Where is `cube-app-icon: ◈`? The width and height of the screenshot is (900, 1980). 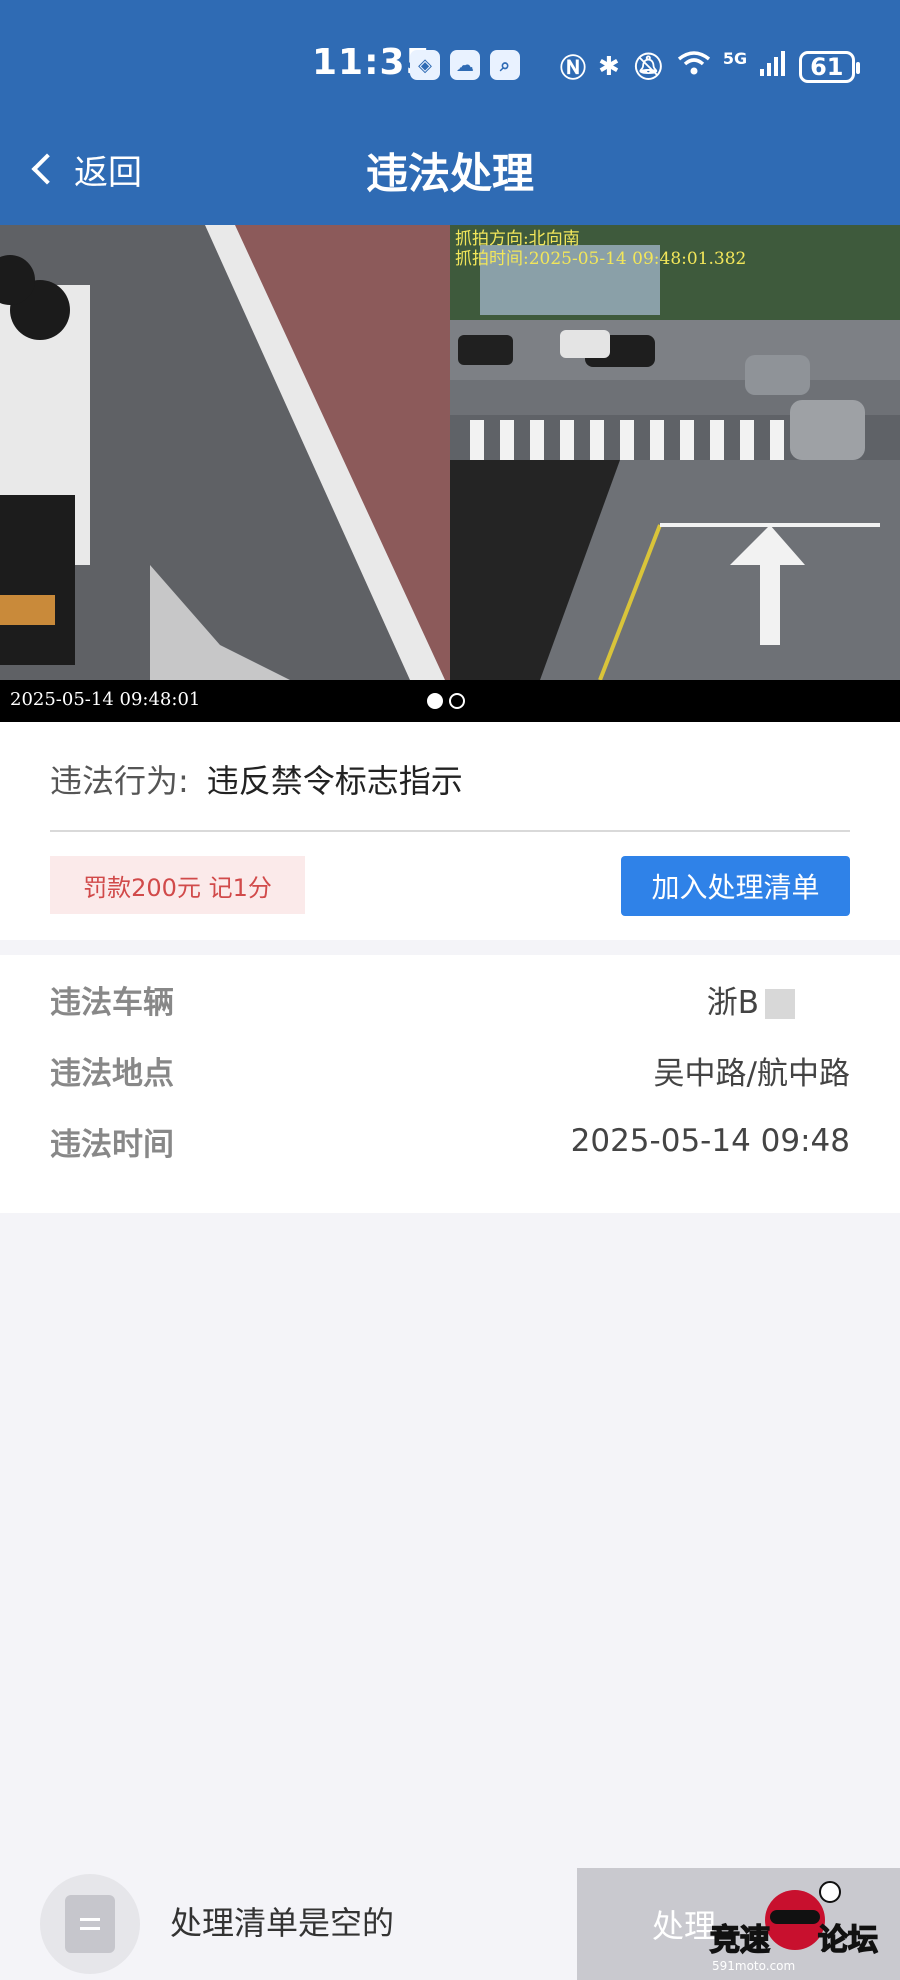
cube-app-icon: ◈ is located at coordinates (425, 65).